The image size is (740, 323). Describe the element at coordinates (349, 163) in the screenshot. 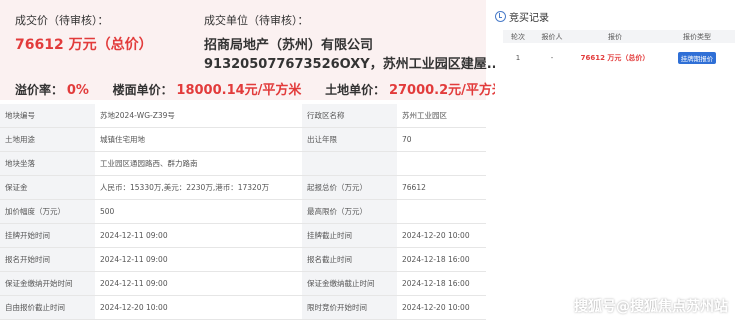

I see `detail-label` at that location.